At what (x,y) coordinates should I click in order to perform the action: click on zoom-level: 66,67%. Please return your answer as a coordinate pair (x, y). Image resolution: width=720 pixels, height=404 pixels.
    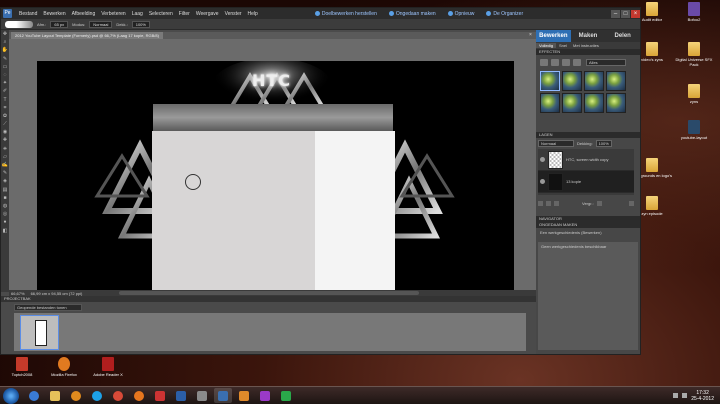
    Looking at the image, I should click on (18, 293).